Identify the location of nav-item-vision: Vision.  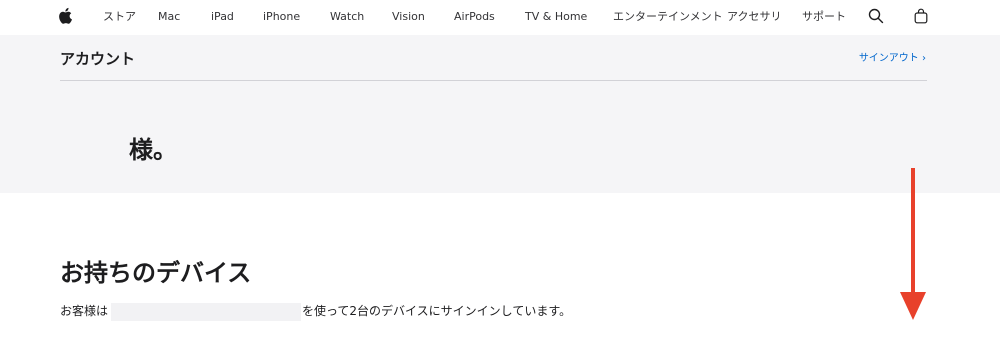
(408, 17).